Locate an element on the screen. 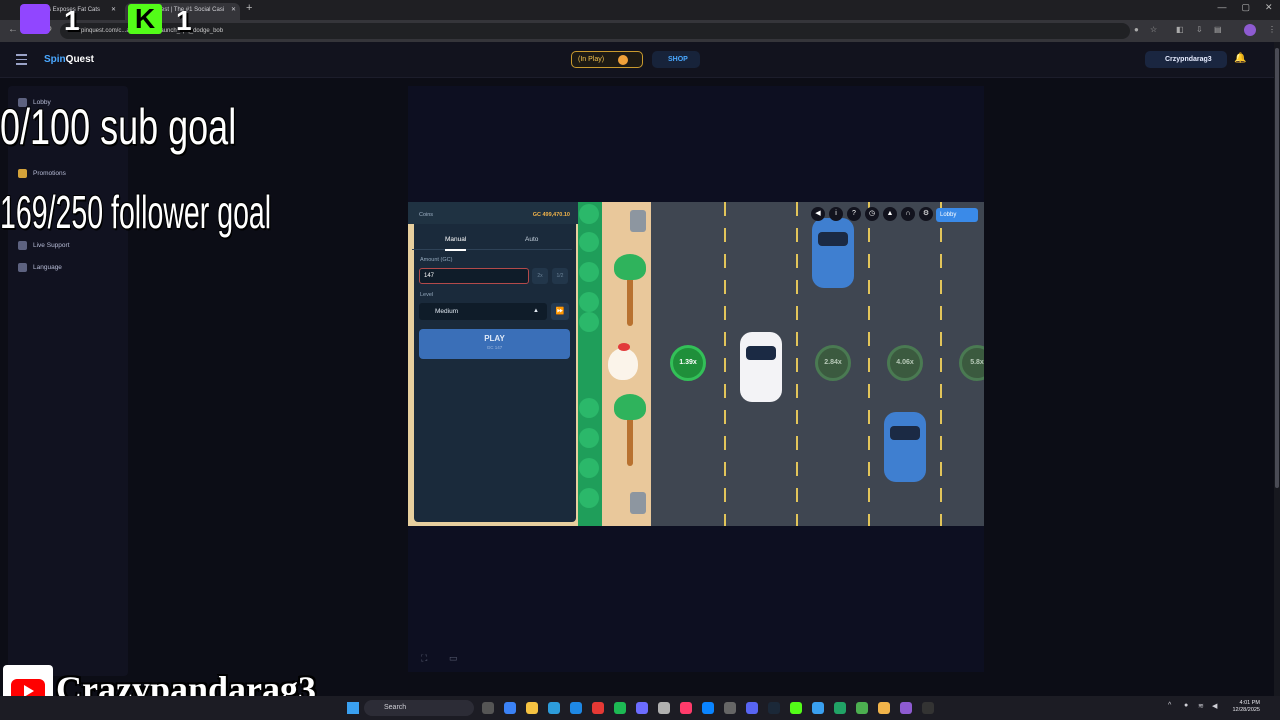 The height and width of the screenshot is (720, 1280). minimize-icon: — is located at coordinates (1221, 7).